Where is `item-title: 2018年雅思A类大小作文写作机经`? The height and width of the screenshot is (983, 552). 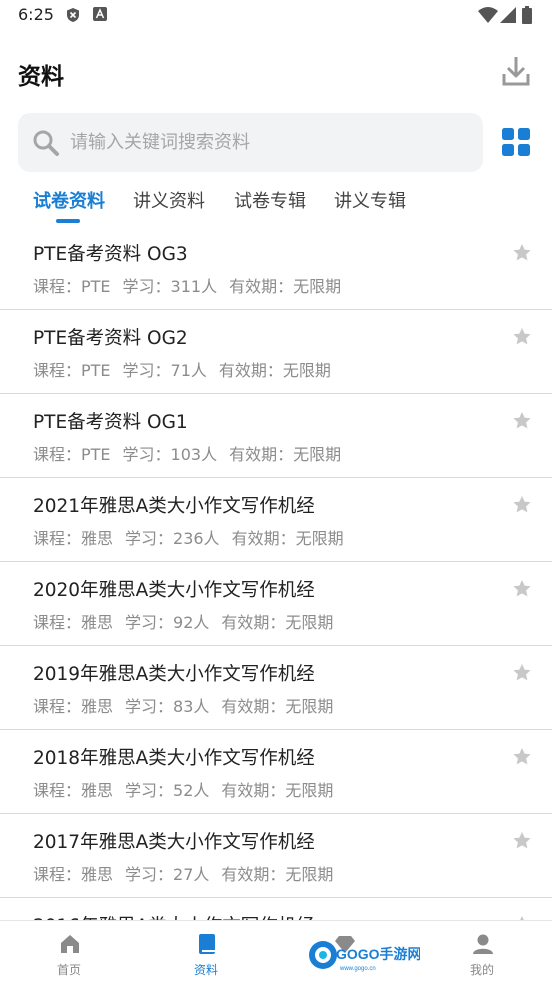 item-title: 2018年雅思A类大小作文写作机经 is located at coordinates (174, 758).